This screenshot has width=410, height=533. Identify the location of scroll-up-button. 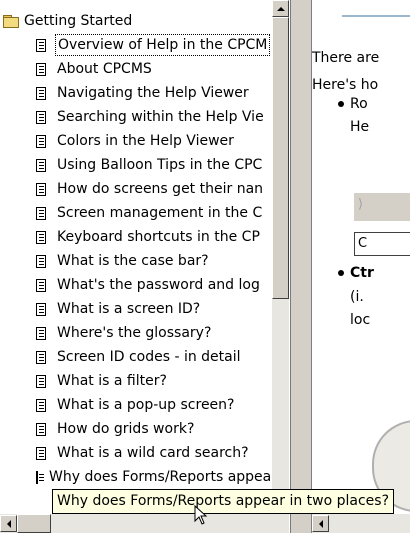
(280, 8).